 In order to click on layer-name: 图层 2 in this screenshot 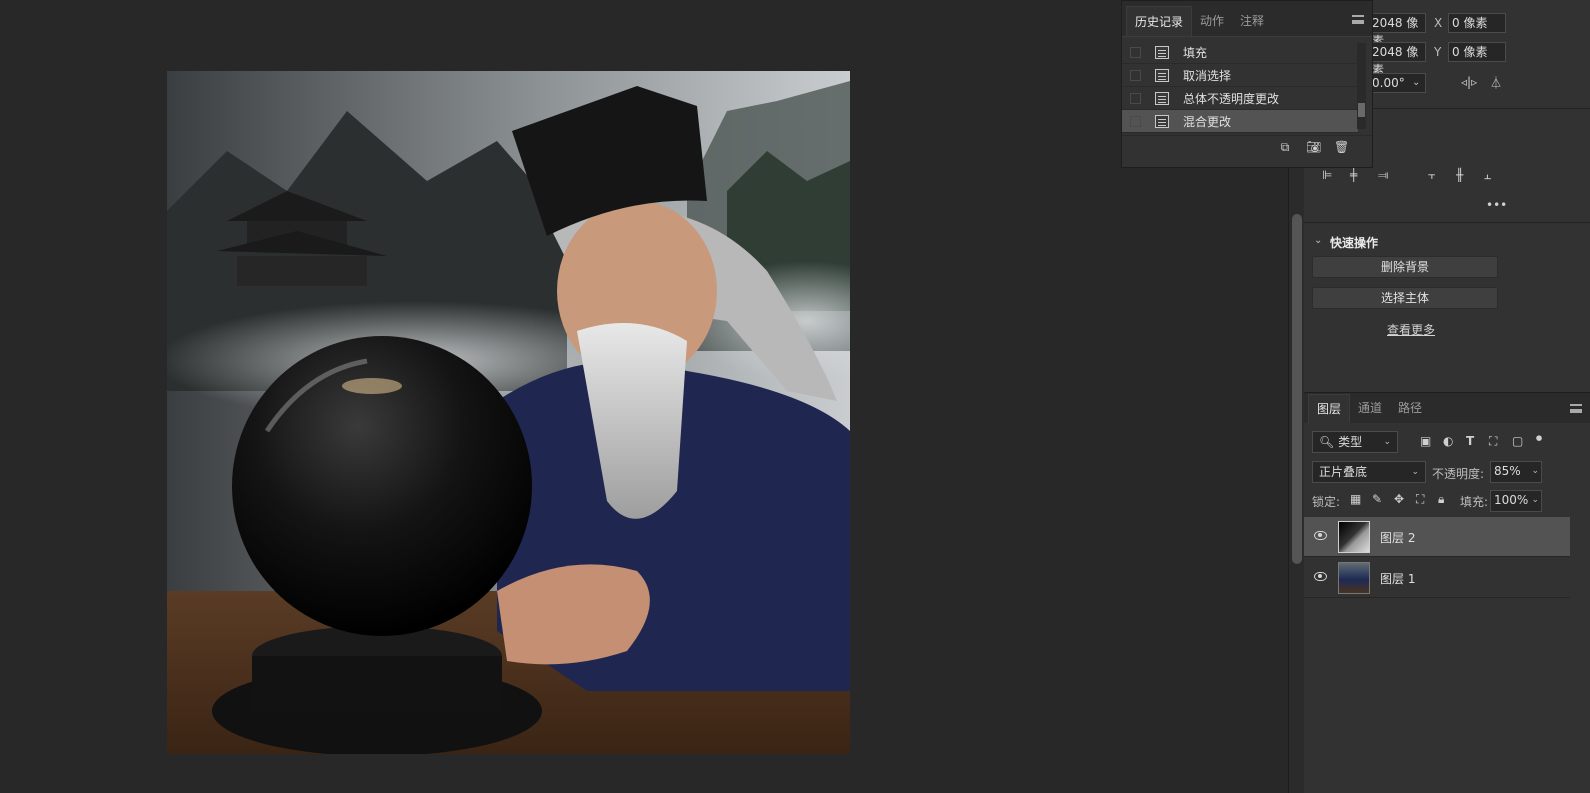, I will do `click(1397, 537)`.